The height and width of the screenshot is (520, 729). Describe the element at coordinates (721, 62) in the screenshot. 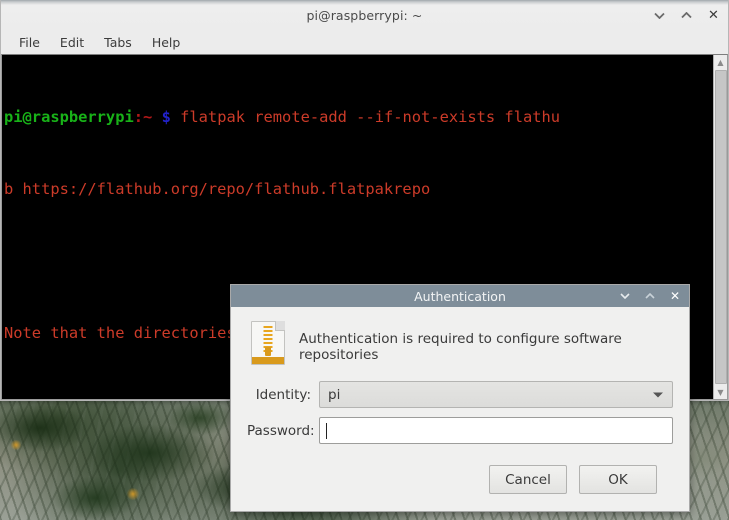

I see `scroll-up-icon: ▲` at that location.